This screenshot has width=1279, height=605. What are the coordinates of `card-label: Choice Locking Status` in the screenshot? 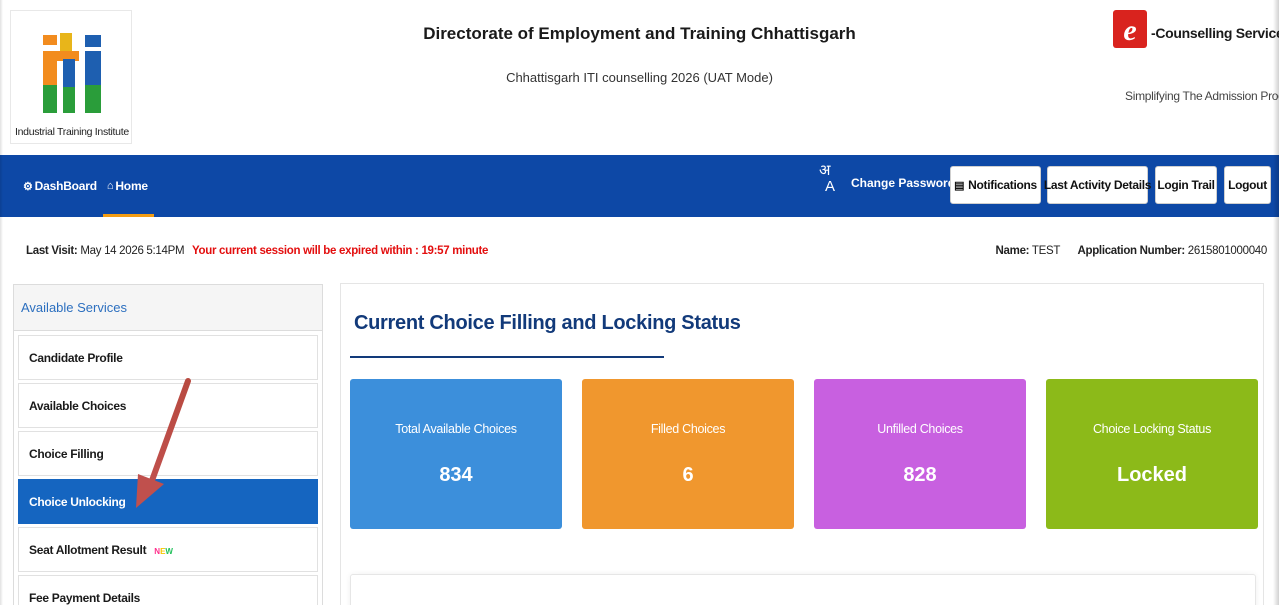 It's located at (1152, 429).